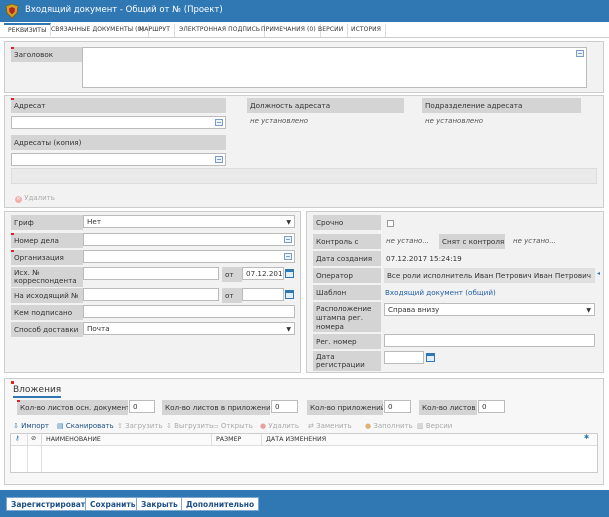 The height and width of the screenshot is (517, 609). What do you see at coordinates (424, 258) in the screenshot?
I see `created-value: 07.12.2017 15:24:19` at bounding box center [424, 258].